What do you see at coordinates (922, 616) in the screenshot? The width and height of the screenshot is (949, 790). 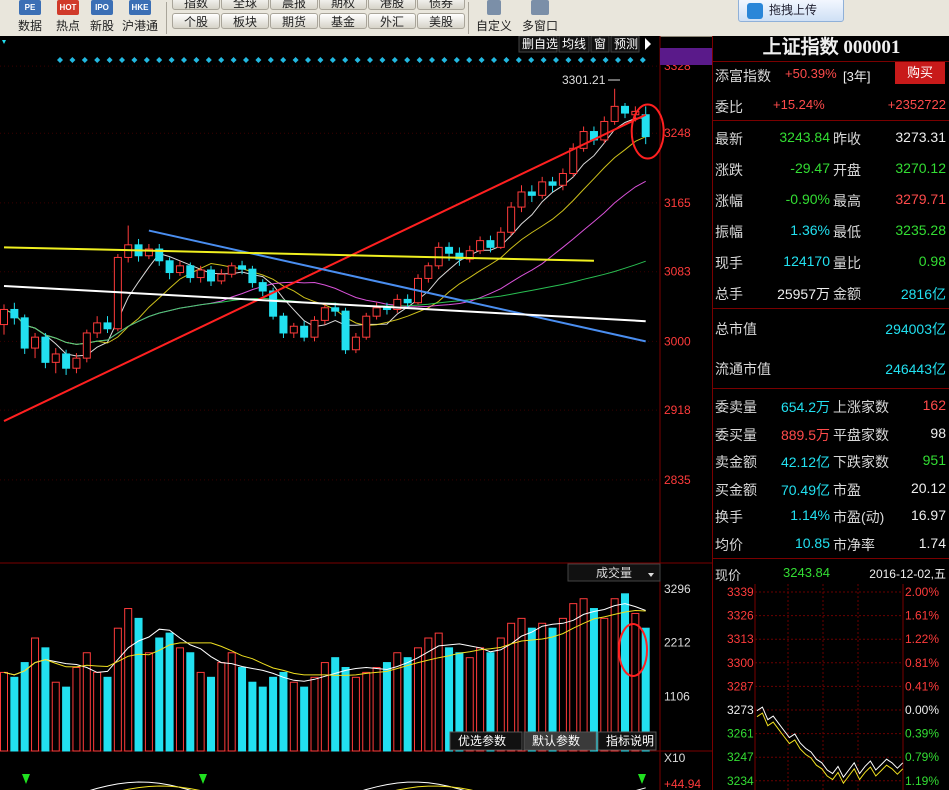 I see `mini-pct-tick: 1.61%` at bounding box center [922, 616].